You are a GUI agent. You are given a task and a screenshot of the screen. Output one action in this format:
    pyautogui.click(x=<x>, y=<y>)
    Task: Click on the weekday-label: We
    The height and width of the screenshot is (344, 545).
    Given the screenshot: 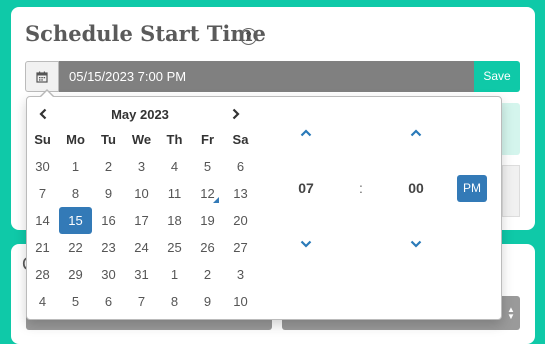 What is the action you would take?
    pyautogui.click(x=141, y=139)
    